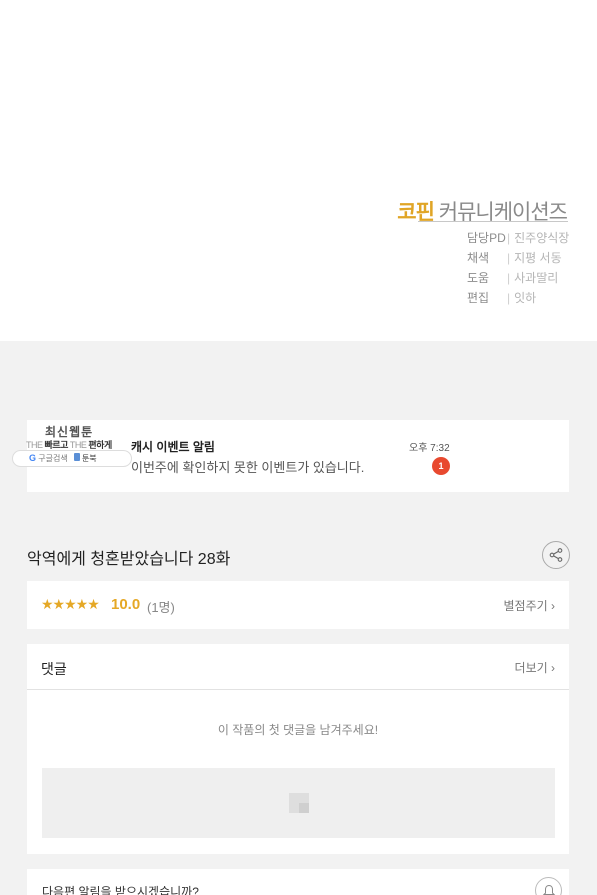  Describe the element at coordinates (530, 605) in the screenshot. I see `rate-button: 별점주기 ›` at that location.